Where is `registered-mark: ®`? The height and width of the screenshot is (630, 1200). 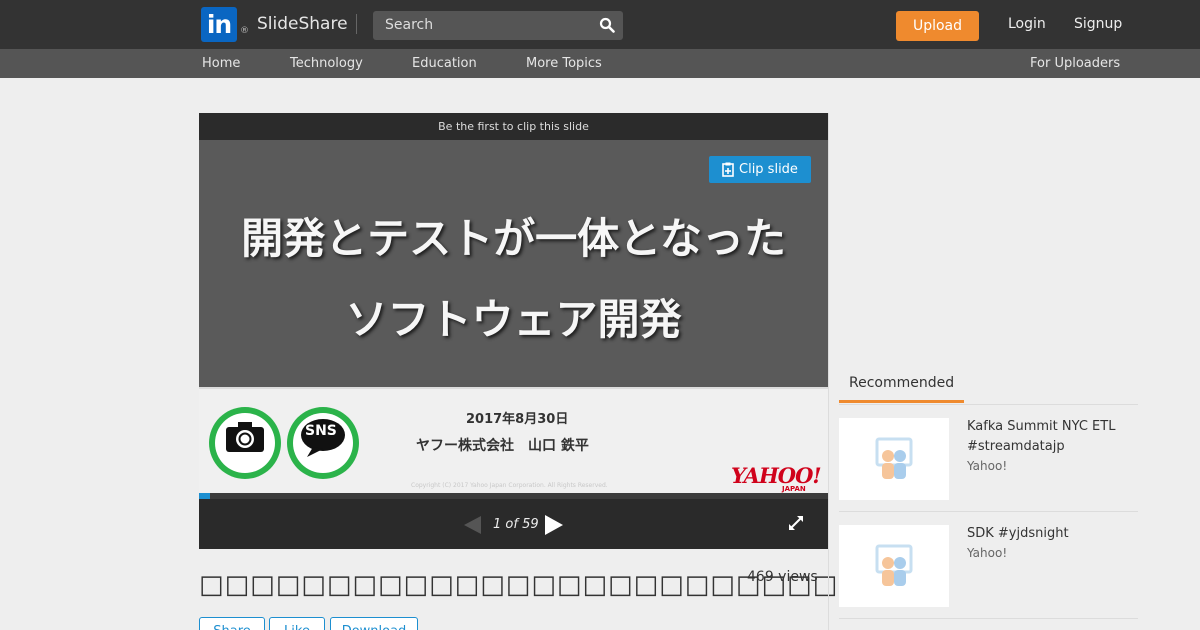 registered-mark: ® is located at coordinates (244, 31).